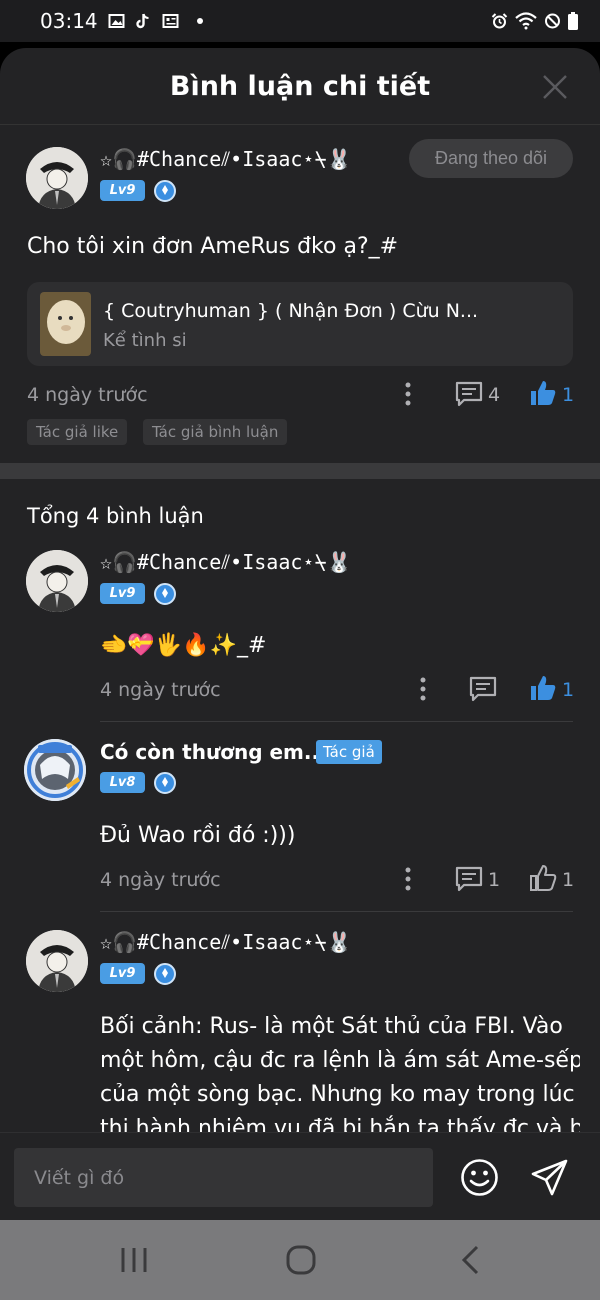 The height and width of the screenshot is (1300, 600). I want to click on section-separator, so click(300, 471).